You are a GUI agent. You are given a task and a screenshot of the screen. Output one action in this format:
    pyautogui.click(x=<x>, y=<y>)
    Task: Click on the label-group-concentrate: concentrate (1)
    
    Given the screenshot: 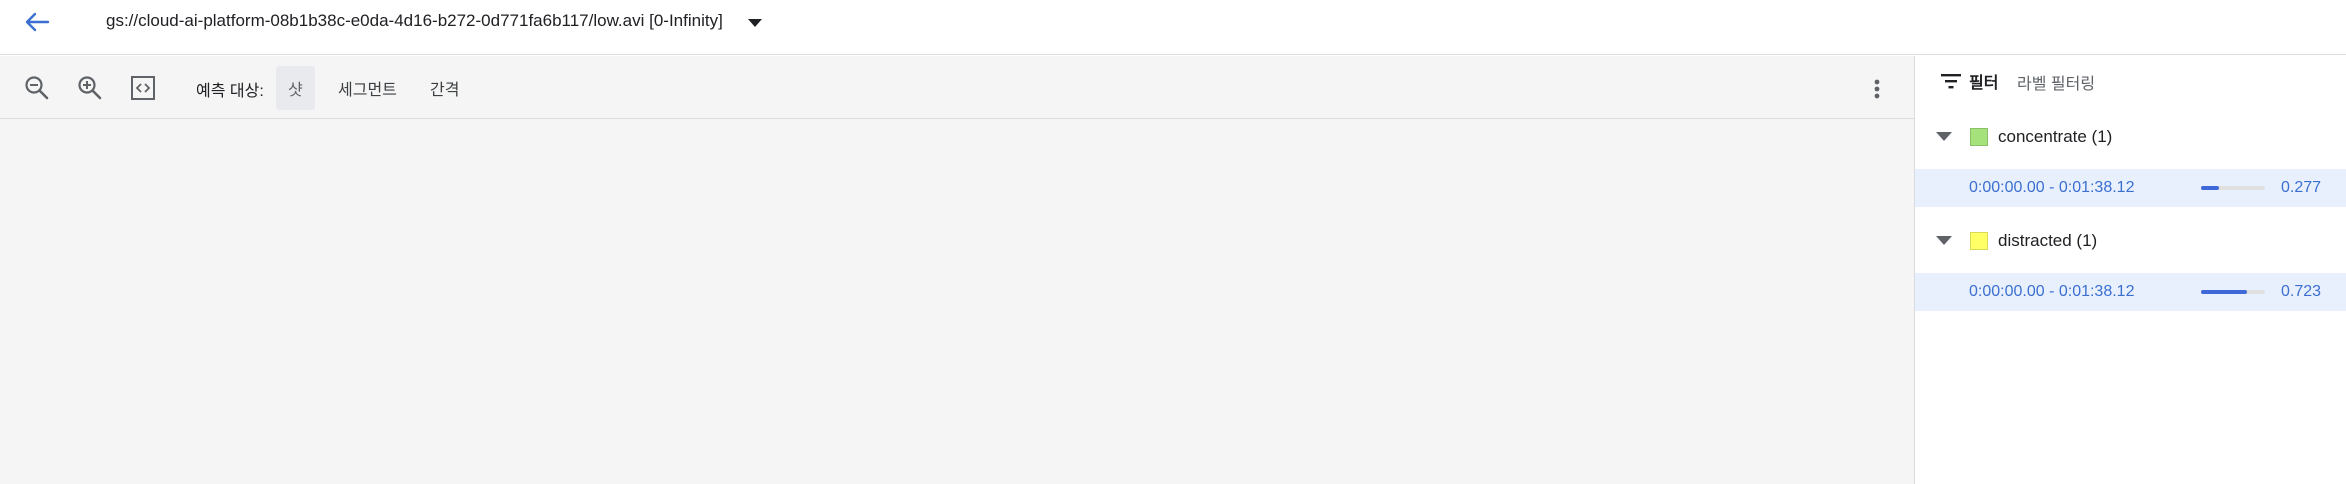 What is the action you would take?
    pyautogui.click(x=2130, y=137)
    